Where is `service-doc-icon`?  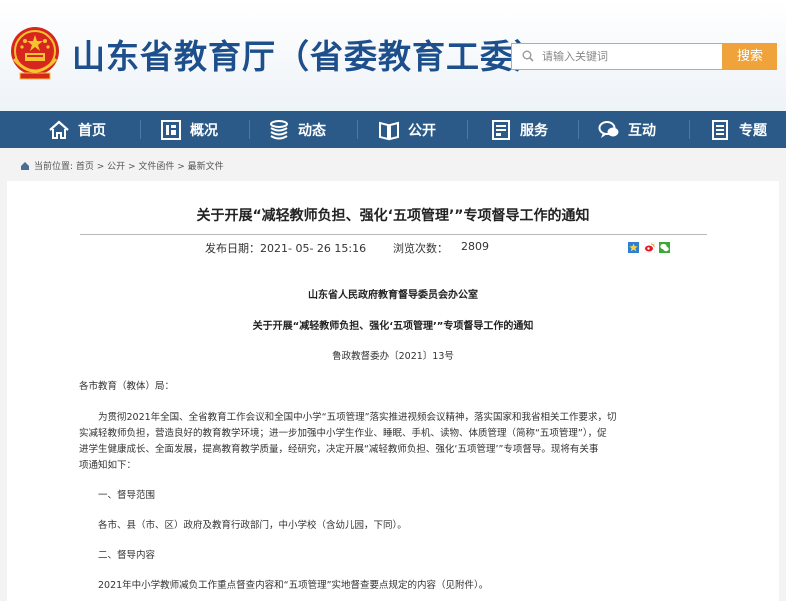
service-doc-icon is located at coordinates (501, 130).